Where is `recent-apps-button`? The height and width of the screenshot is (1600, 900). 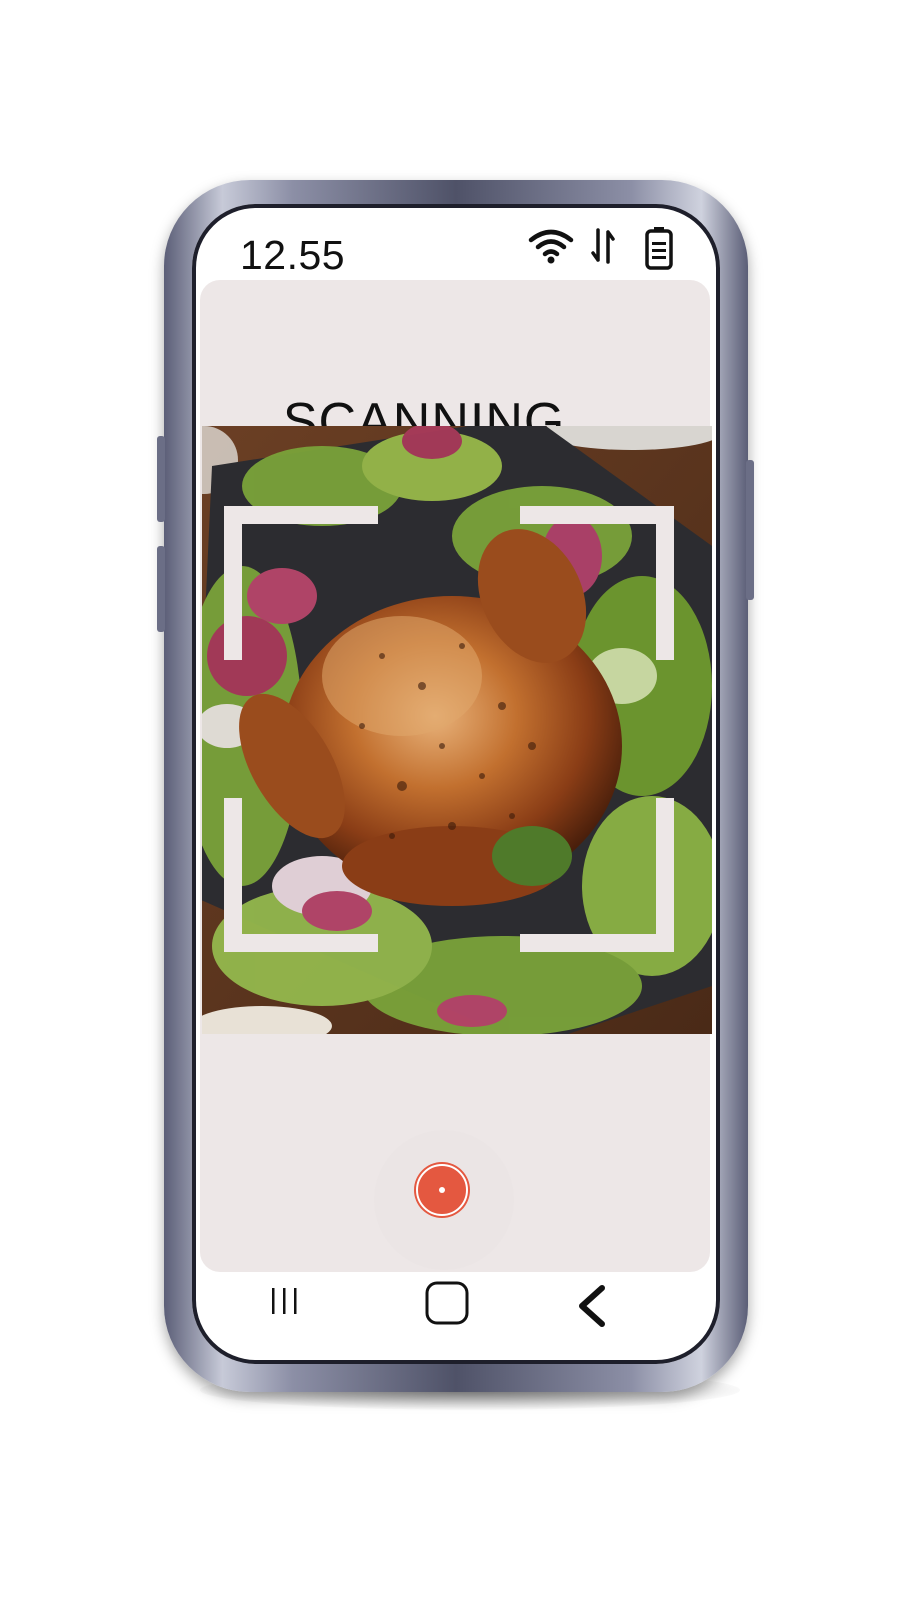 recent-apps-button is located at coordinates (285, 1300).